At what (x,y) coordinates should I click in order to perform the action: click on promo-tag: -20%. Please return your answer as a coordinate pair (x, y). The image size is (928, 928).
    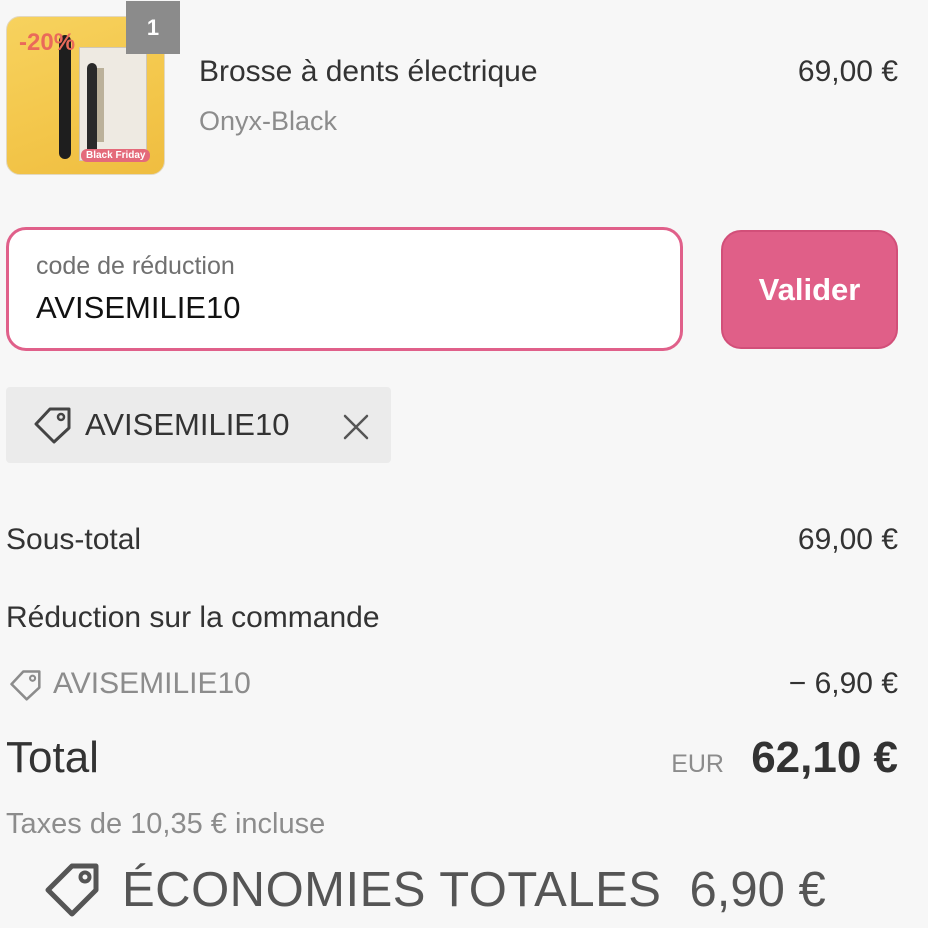
    Looking at the image, I should click on (47, 42).